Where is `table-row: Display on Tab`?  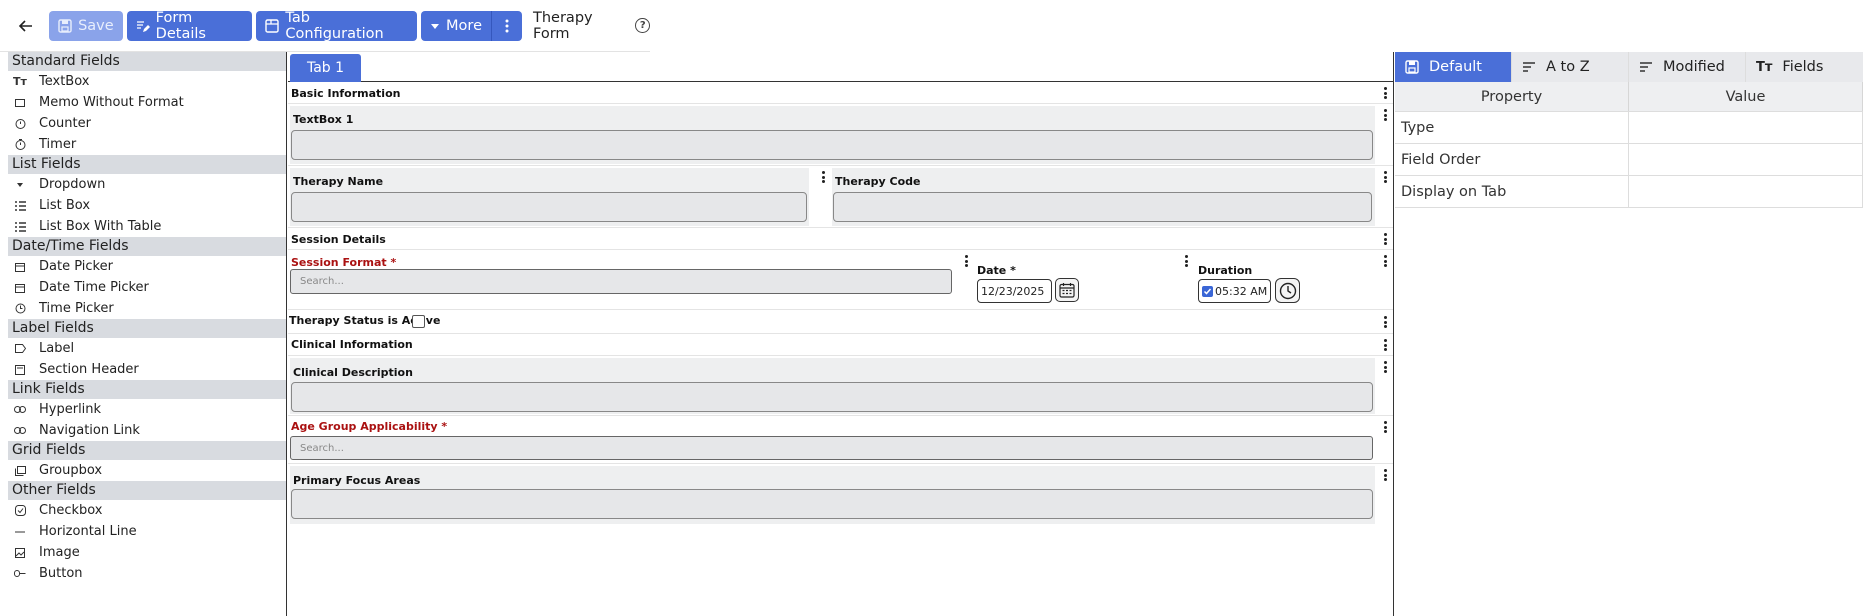
table-row: Display on Tab is located at coordinates (1629, 192).